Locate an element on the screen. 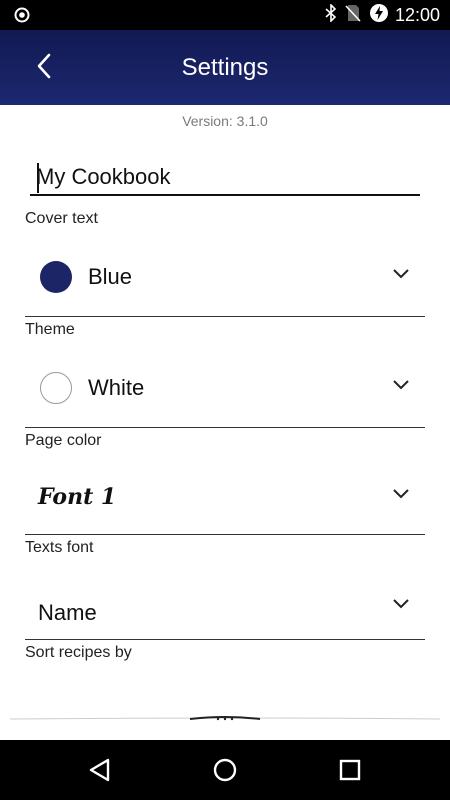 The width and height of the screenshot is (450, 800). bluetooth-icon is located at coordinates (331, 14).